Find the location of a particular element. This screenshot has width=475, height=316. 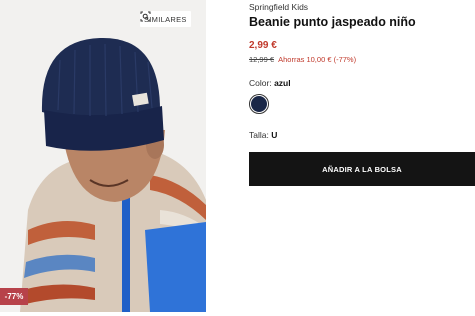

similar-items-button: SIMILARES is located at coordinates (165, 19).